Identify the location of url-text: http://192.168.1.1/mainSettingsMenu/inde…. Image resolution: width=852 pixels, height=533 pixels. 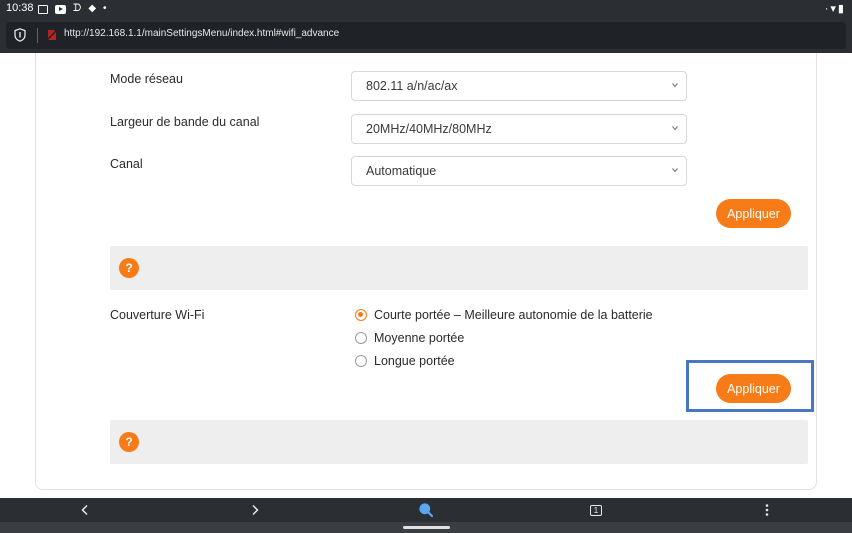
(201, 33).